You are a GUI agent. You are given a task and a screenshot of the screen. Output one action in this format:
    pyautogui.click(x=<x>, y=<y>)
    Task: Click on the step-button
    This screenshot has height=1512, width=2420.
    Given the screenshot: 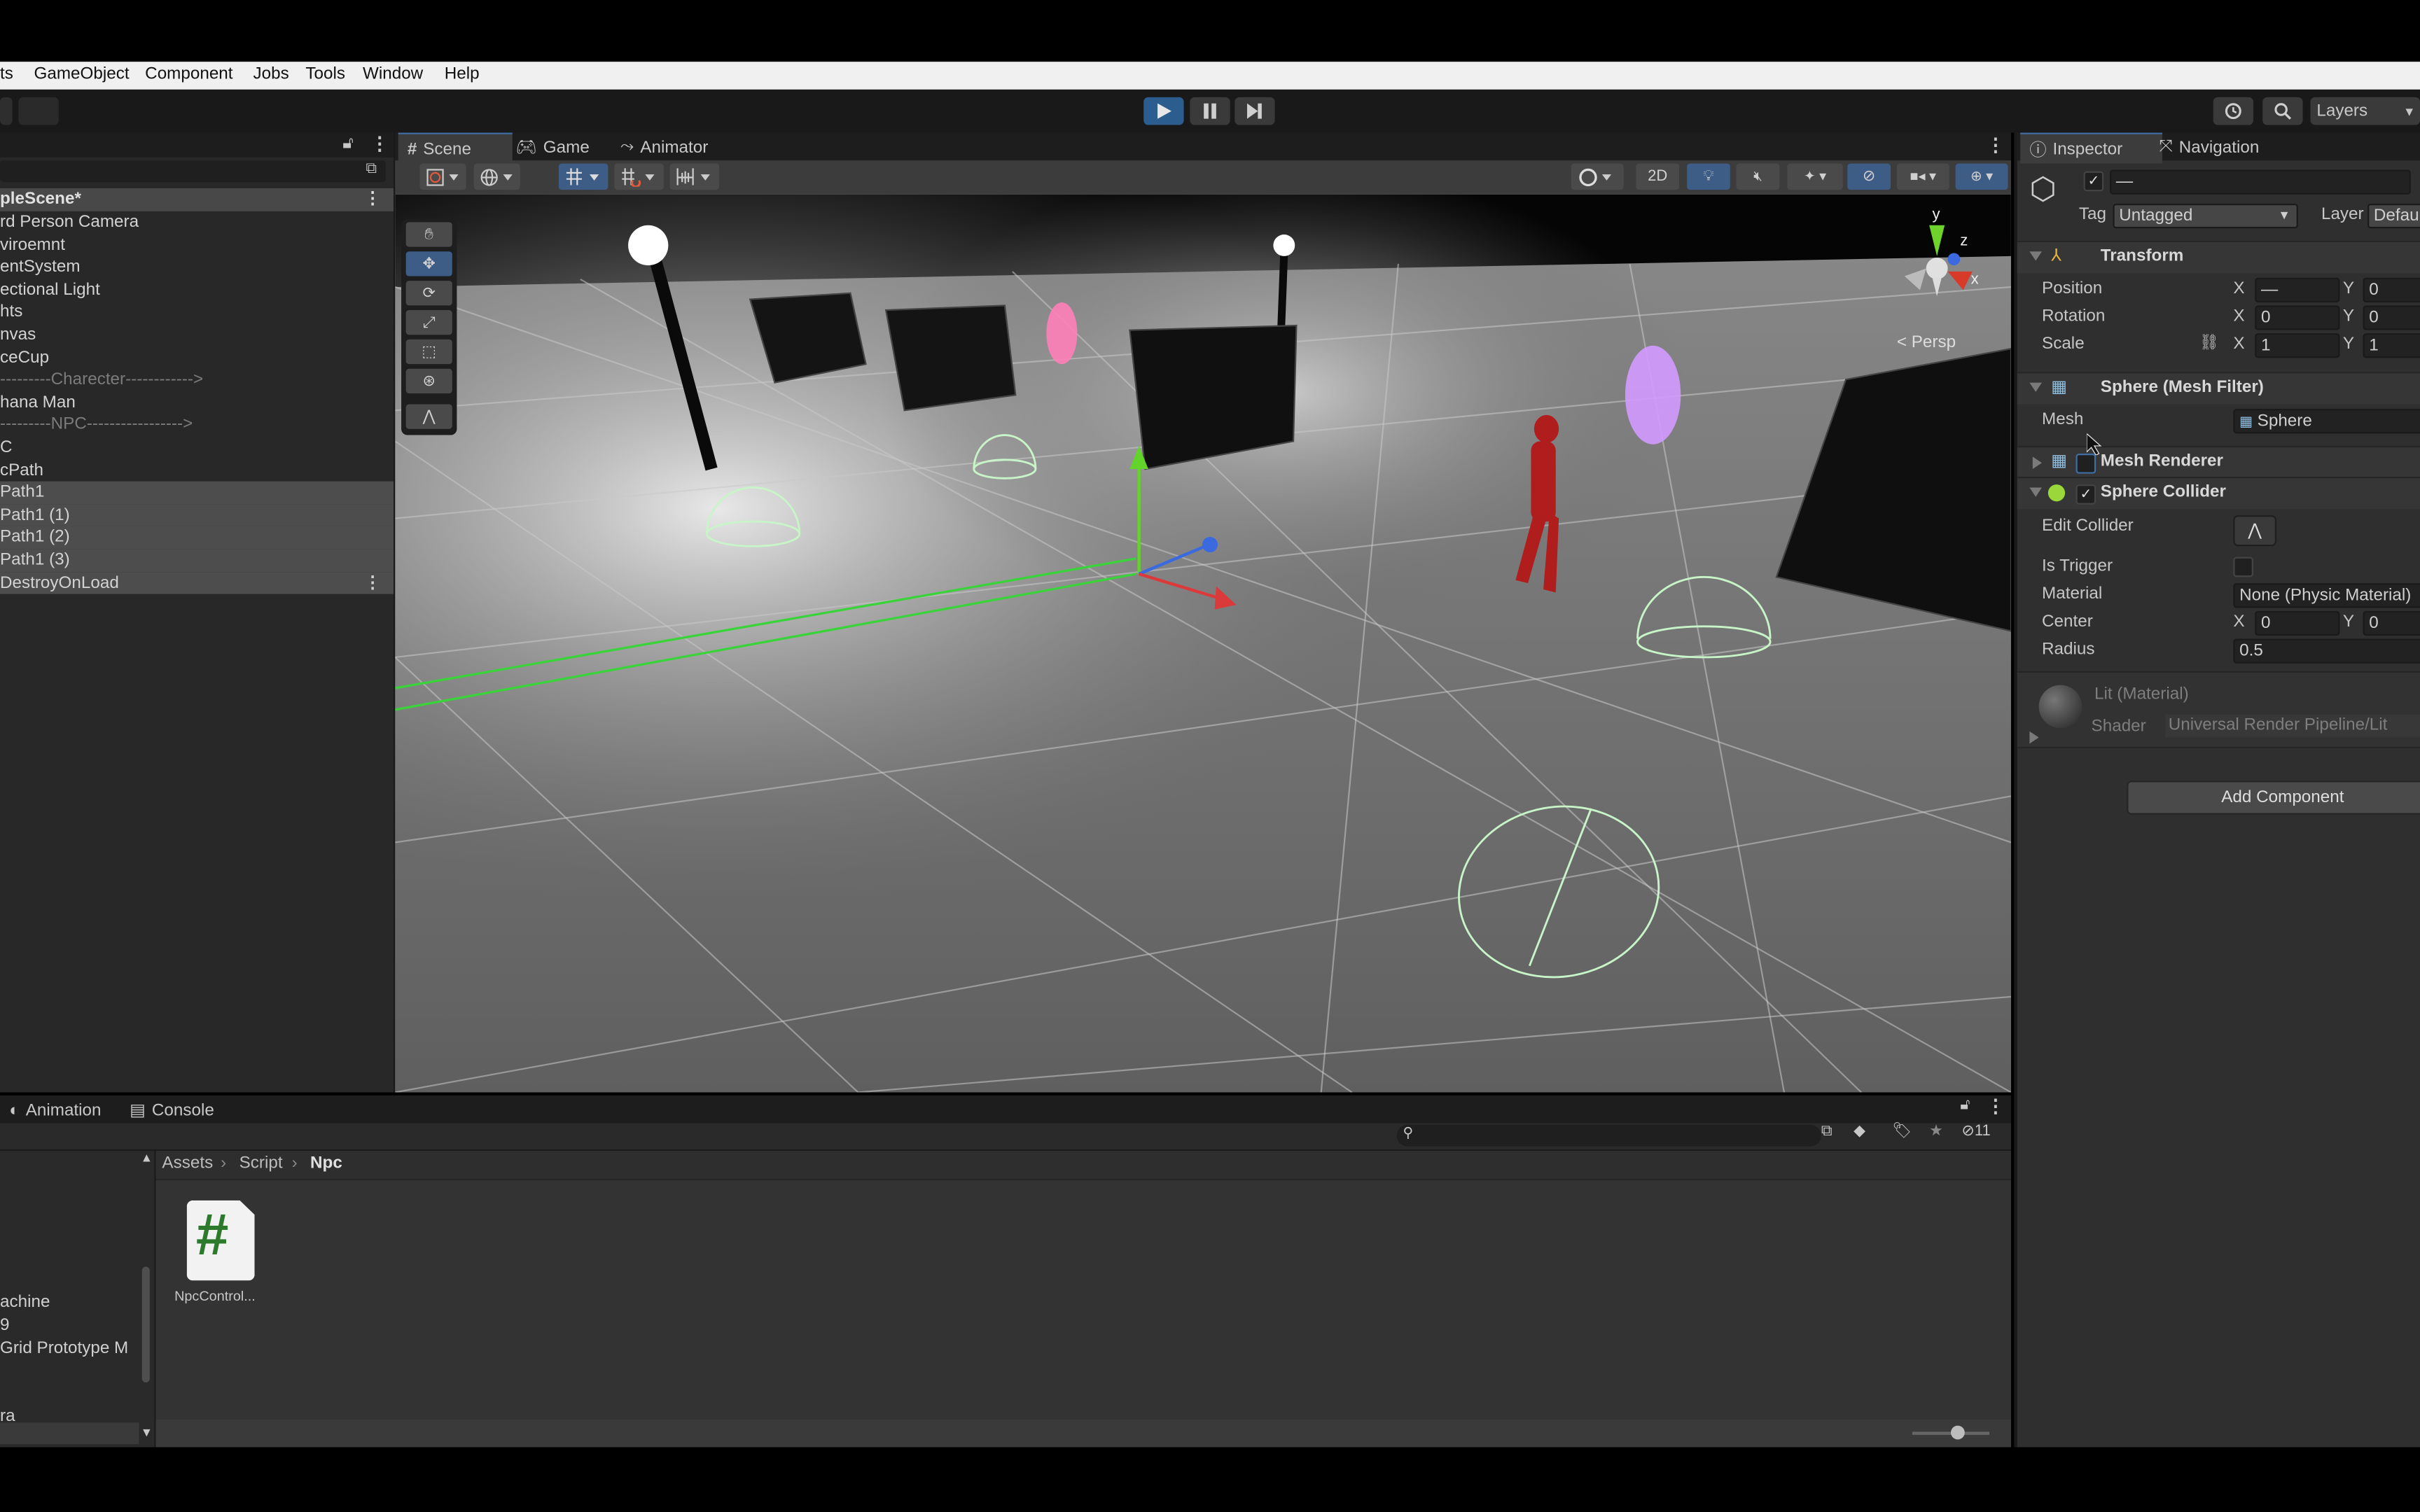 What is the action you would take?
    pyautogui.click(x=1255, y=111)
    